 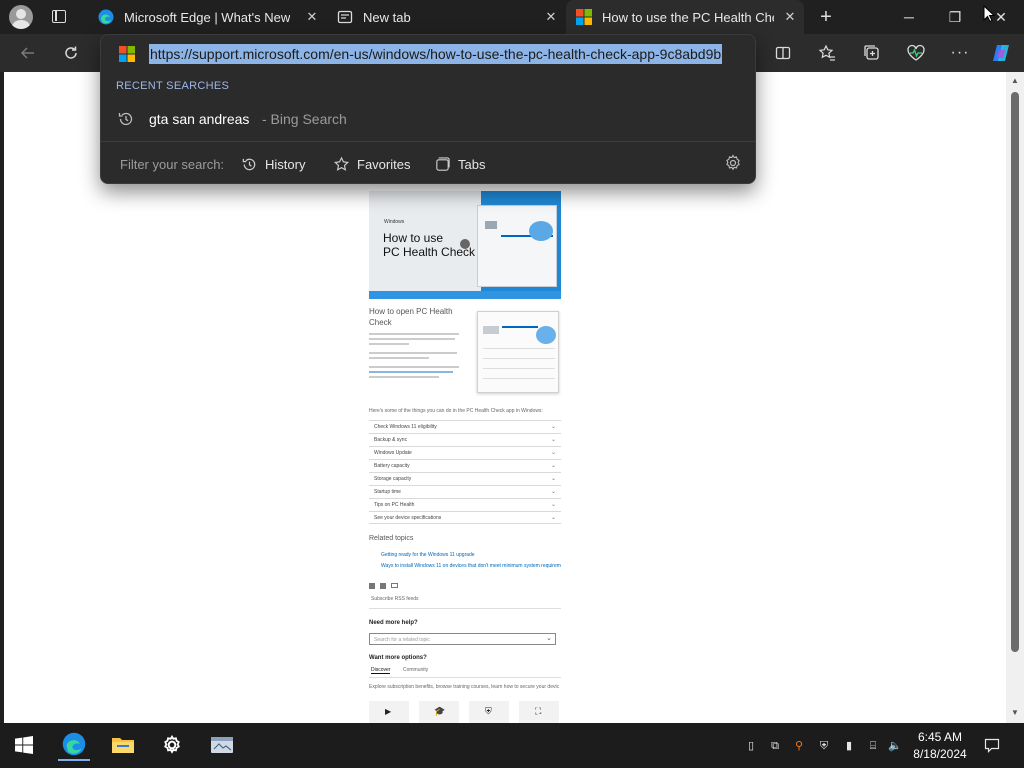 I want to click on scrollbar-thumb, so click(x=1015, y=372).